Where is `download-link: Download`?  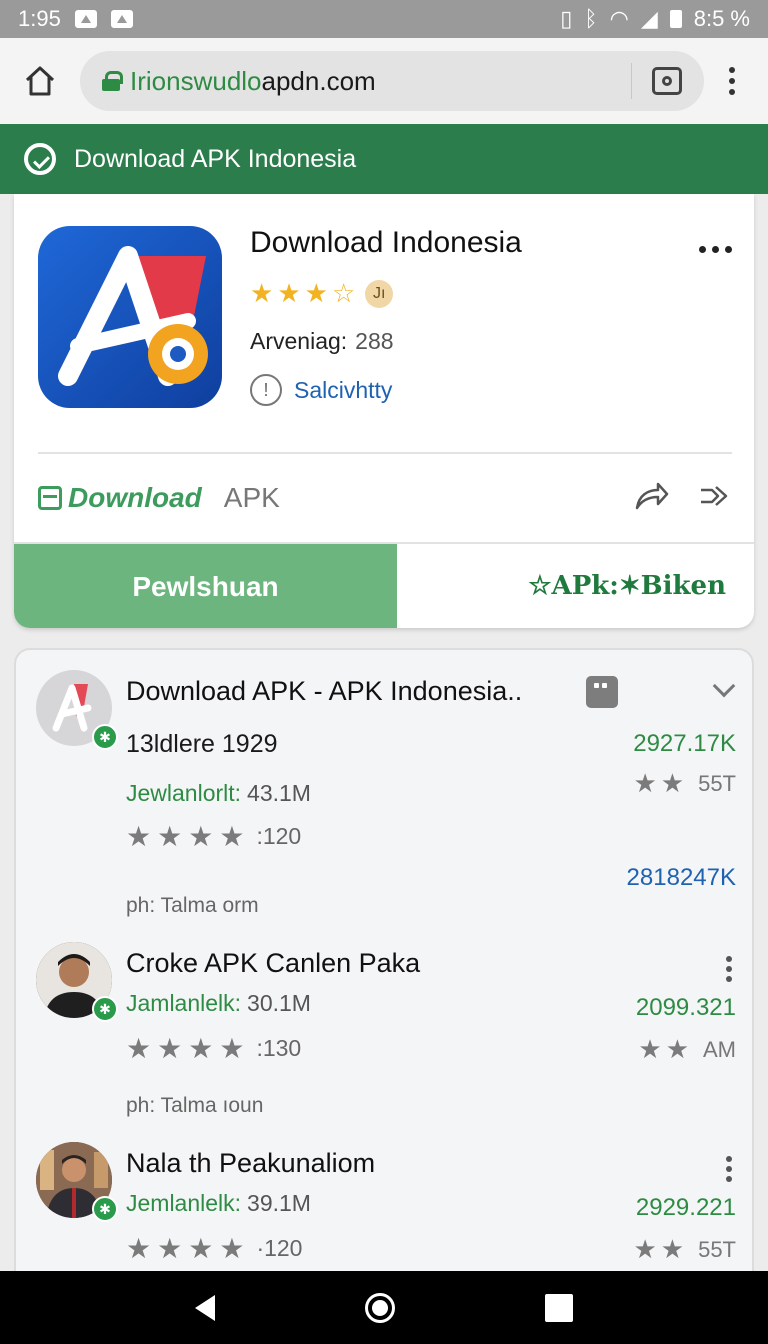
download-link: Download is located at coordinates (135, 498).